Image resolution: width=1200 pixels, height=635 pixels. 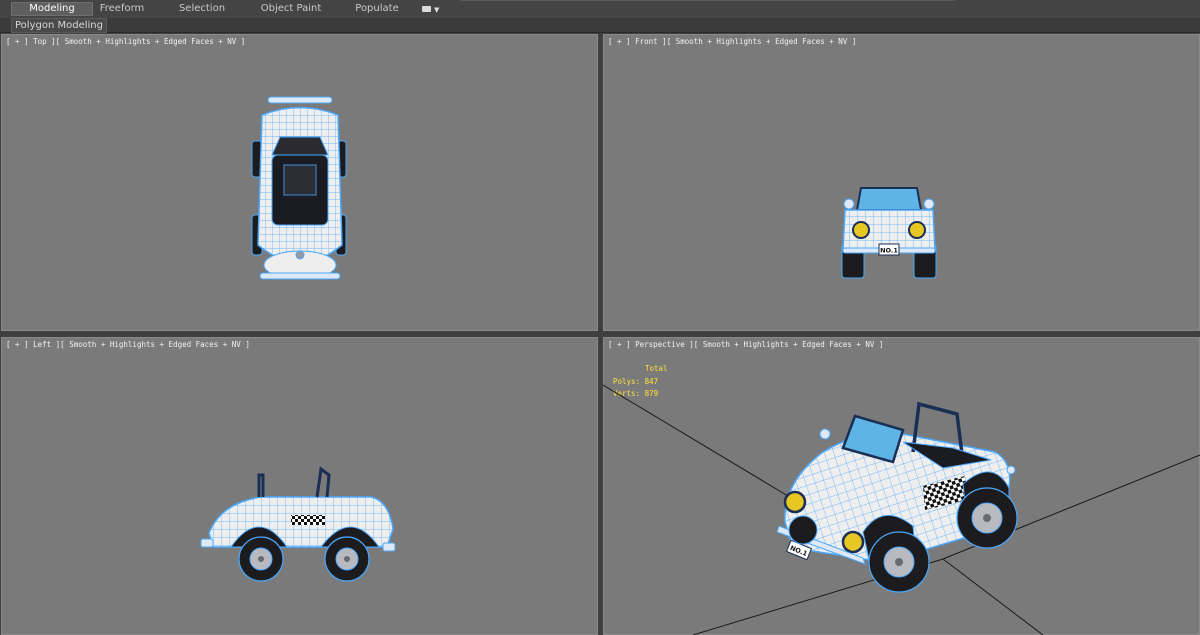 I want to click on tab-object-paint: Object Paint, so click(x=291, y=9).